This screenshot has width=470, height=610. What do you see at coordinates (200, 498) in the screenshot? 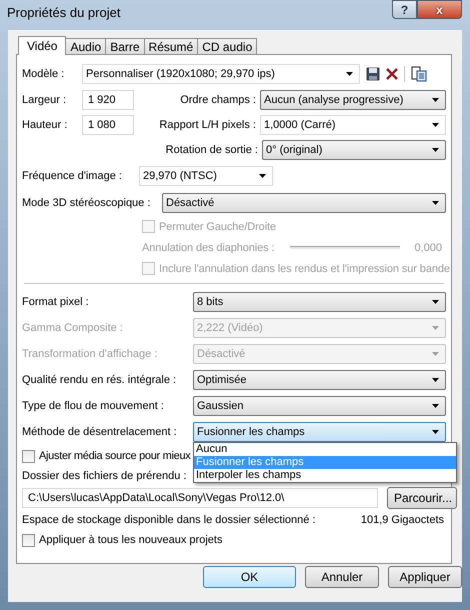
I see `input-field: C:\Users\lucas\AppData\Local\Sony\Vegas Pro\12.0\` at bounding box center [200, 498].